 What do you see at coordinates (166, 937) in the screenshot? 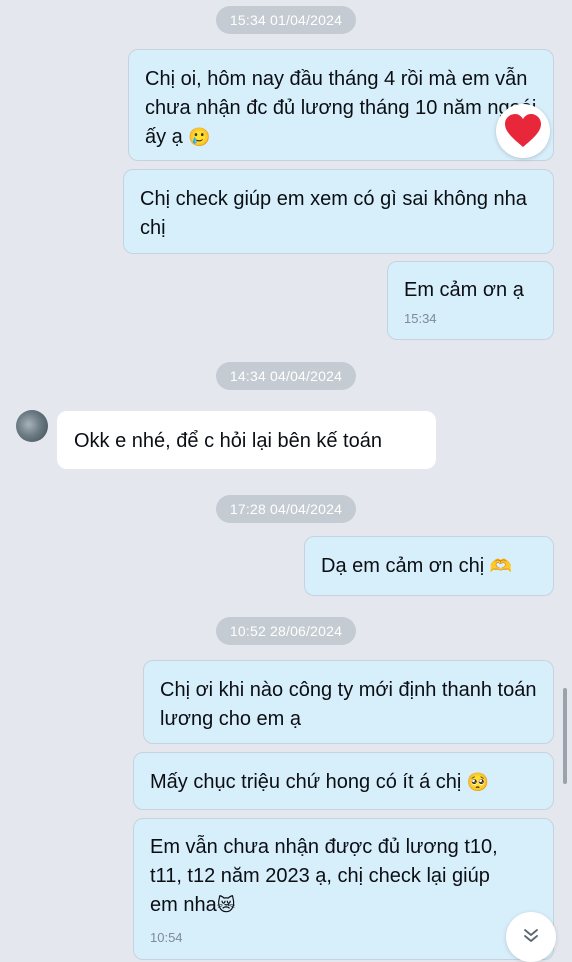
I see `message-time: 10:54` at bounding box center [166, 937].